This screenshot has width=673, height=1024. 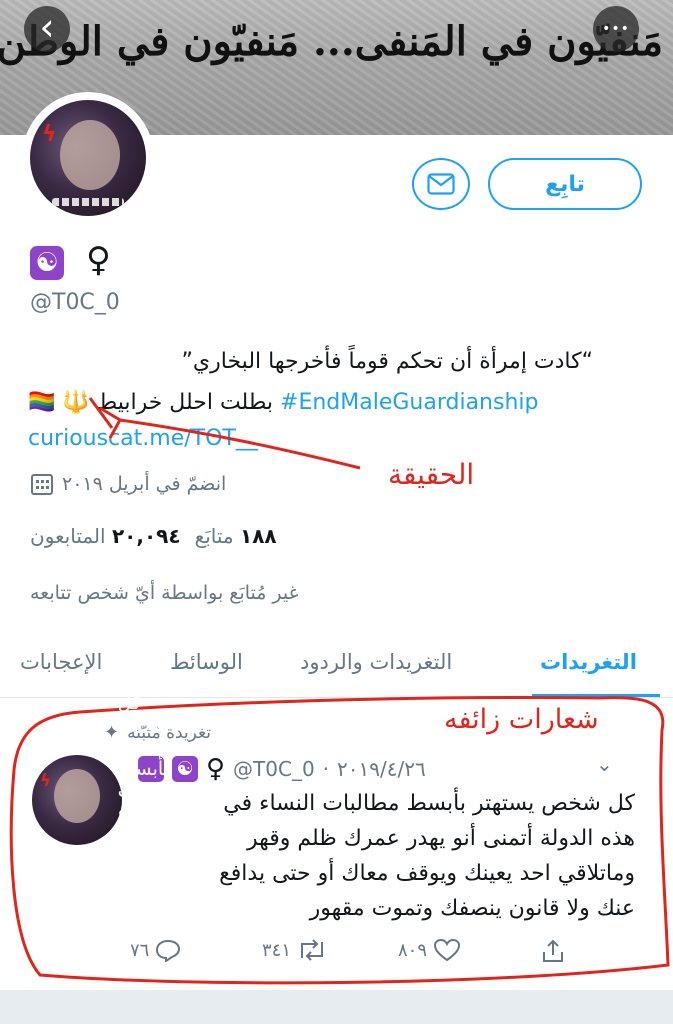 I want to click on followers-stat: ٢٠,٠٩٤ المتابعون, so click(x=105, y=536).